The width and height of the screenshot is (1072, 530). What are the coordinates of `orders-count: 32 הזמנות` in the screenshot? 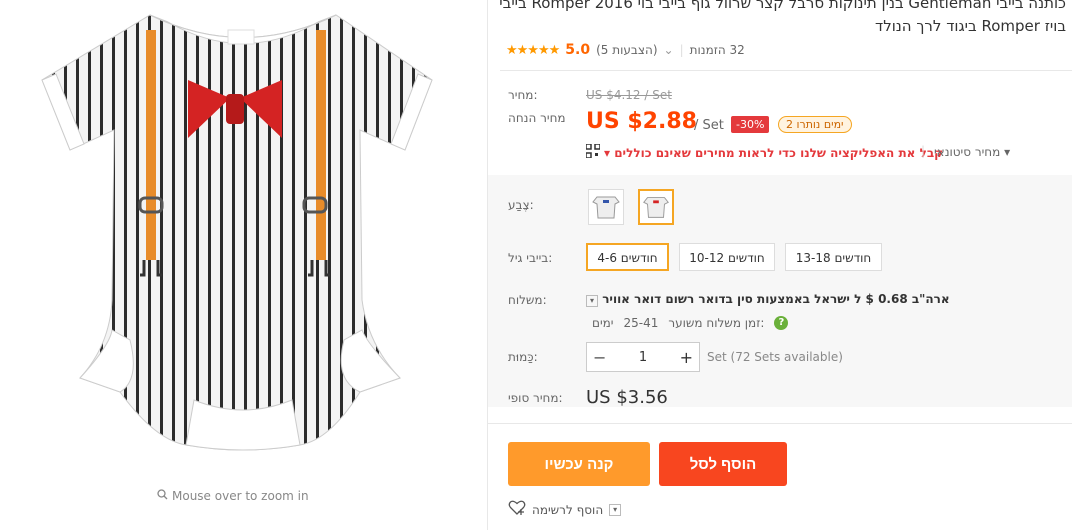 It's located at (717, 50).